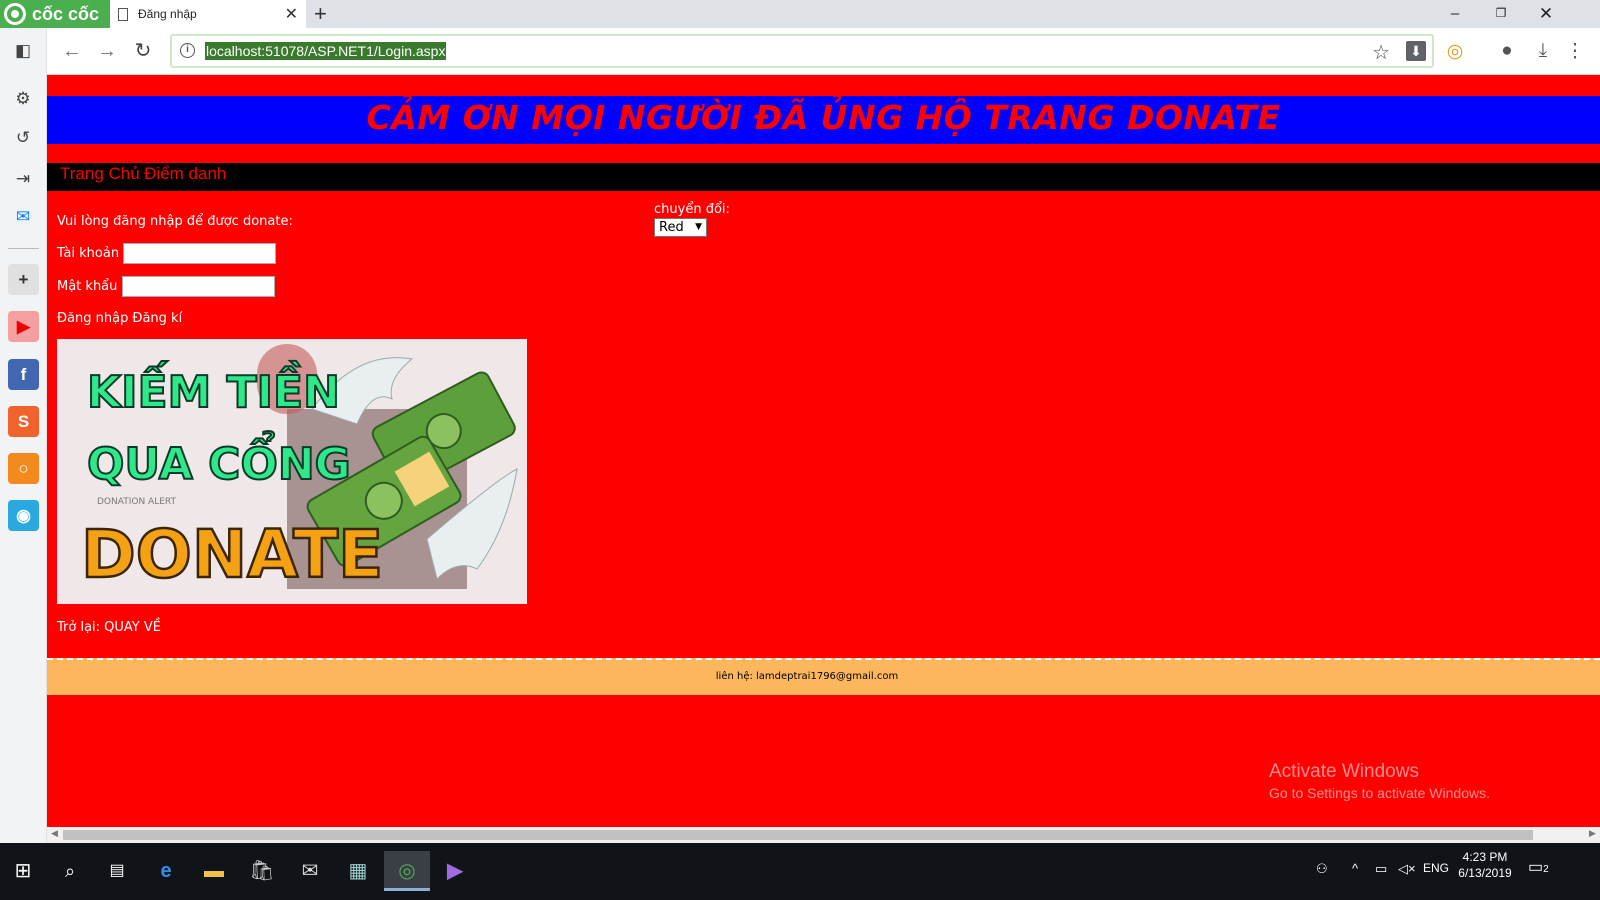 The image size is (1600, 900). What do you see at coordinates (187, 50) in the screenshot?
I see `site-info-icon: i` at bounding box center [187, 50].